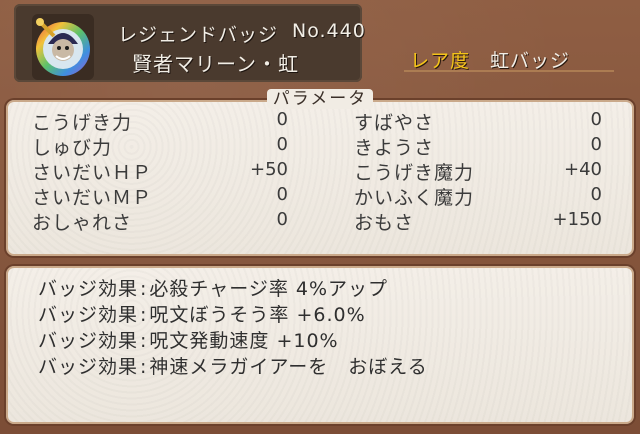  What do you see at coordinates (213, 289) in the screenshot?
I see `effect-line: バッジ効果: 必殺チャージ率 4%アップ` at bounding box center [213, 289].